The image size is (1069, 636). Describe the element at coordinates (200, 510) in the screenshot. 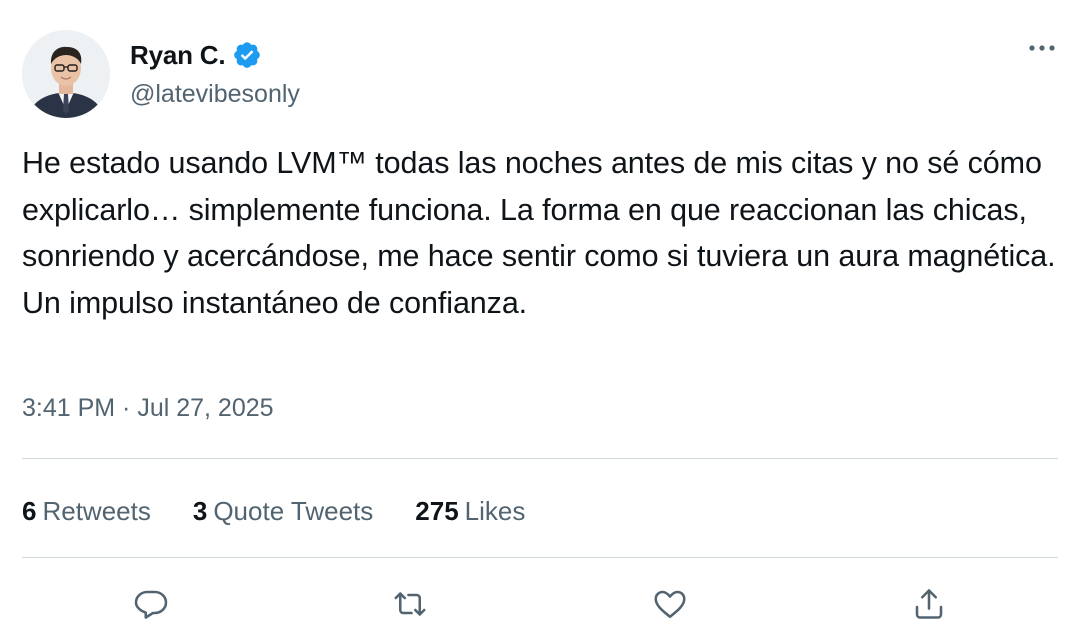

I see `quote-tweets-count: 3` at that location.